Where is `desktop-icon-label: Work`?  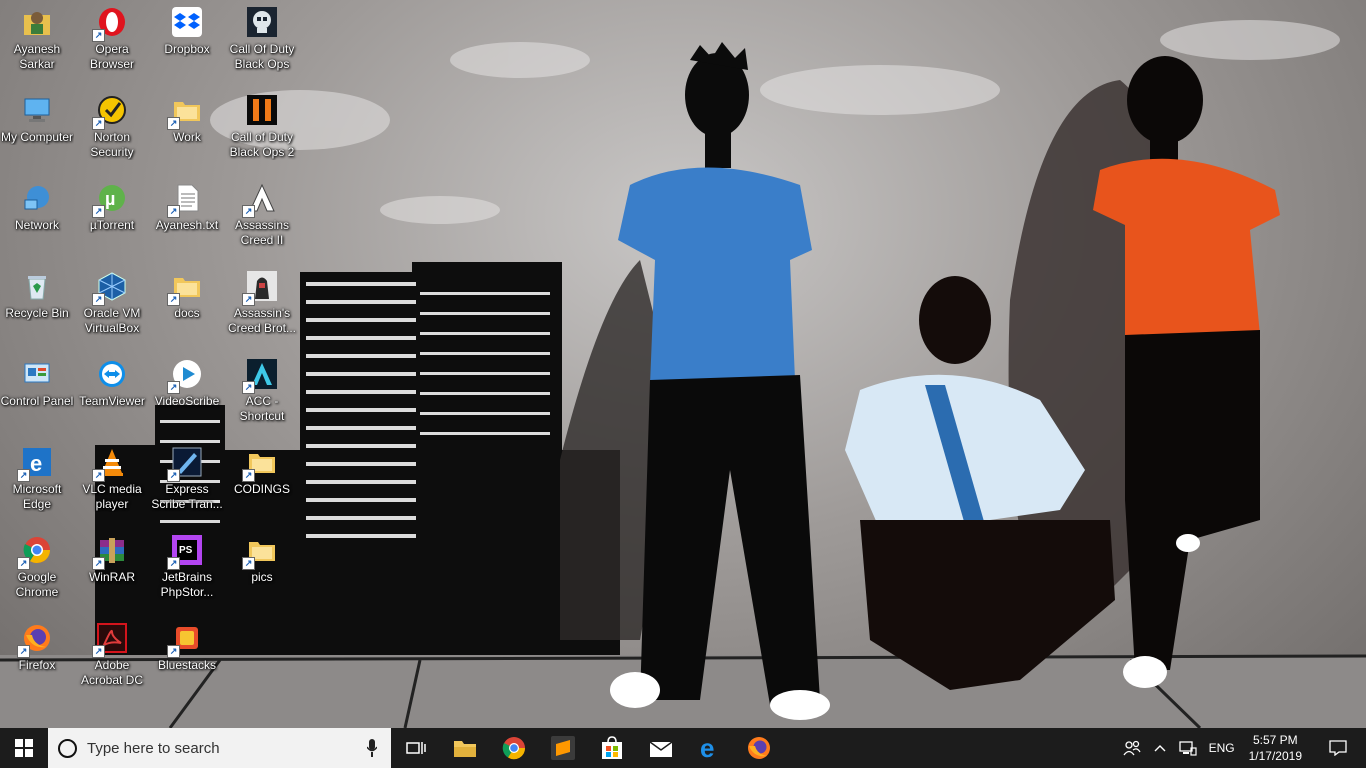
desktop-icon-label: Work is located at coordinates (187, 137).